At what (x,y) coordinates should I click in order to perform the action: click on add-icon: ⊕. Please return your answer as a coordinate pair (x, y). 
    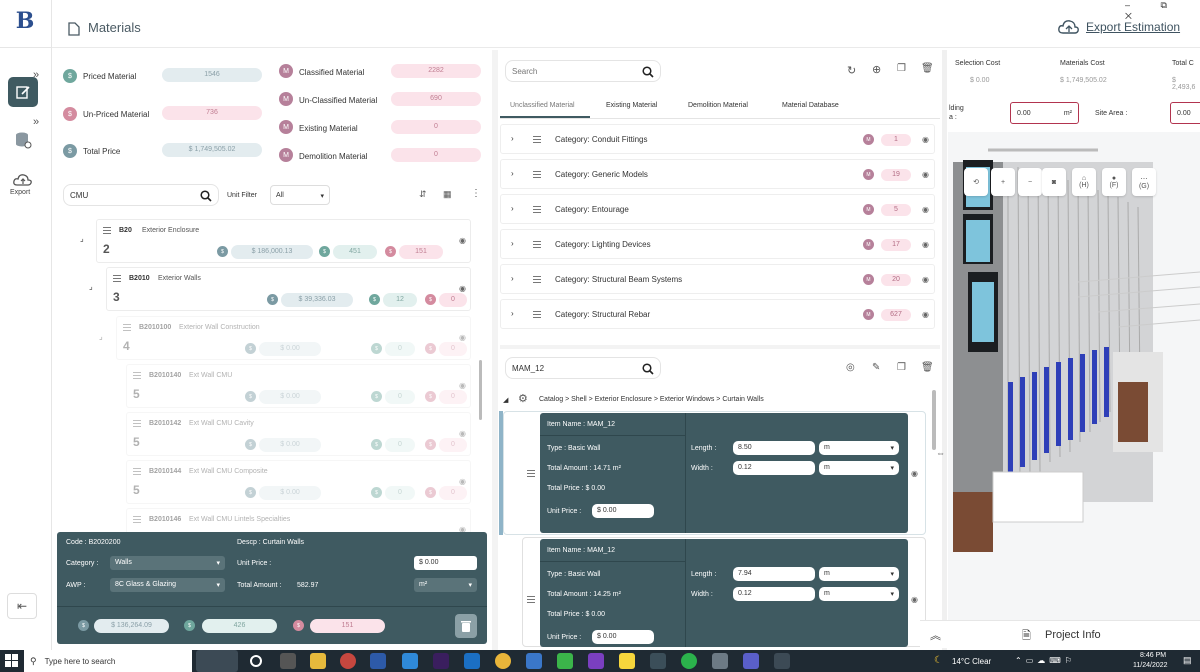
    Looking at the image, I should click on (876, 69).